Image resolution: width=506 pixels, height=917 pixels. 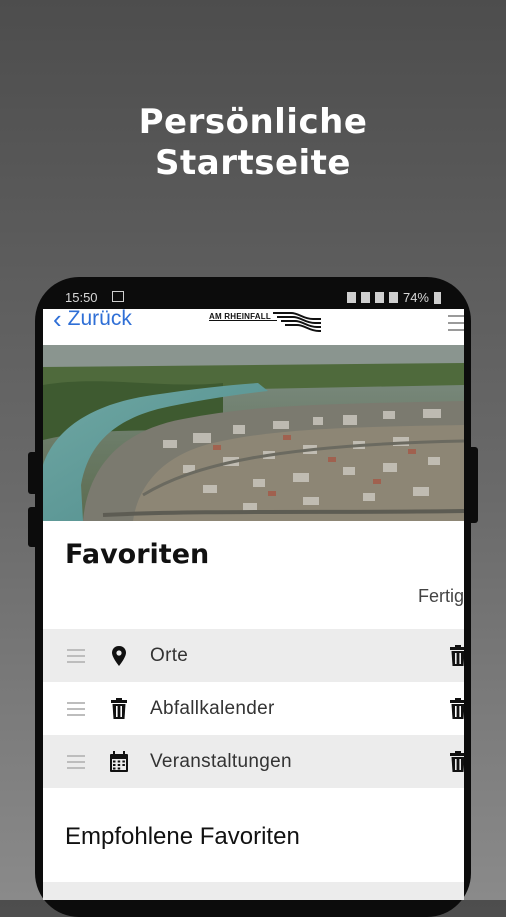 What do you see at coordinates (253, 655) in the screenshot?
I see `list-item: Orte` at bounding box center [253, 655].